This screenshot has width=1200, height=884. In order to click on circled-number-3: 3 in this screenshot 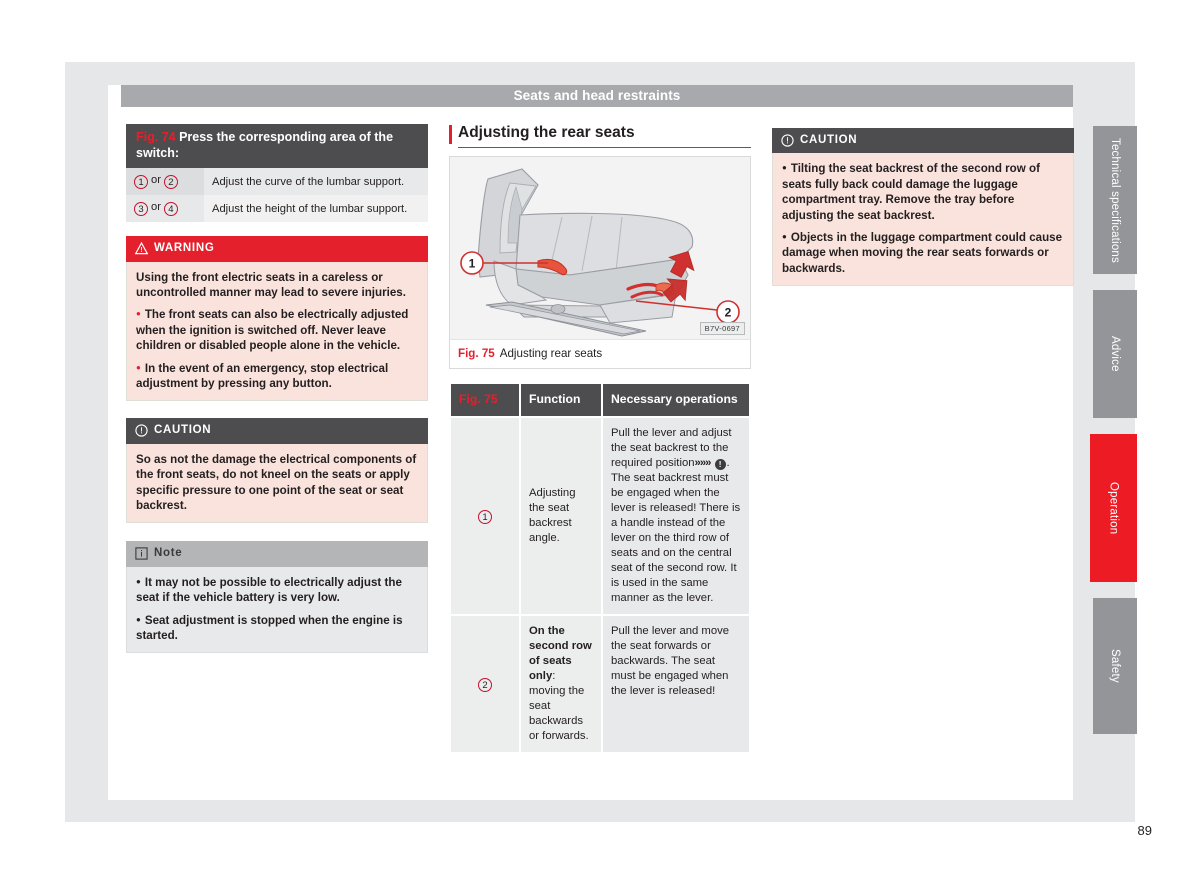, I will do `click(141, 209)`.